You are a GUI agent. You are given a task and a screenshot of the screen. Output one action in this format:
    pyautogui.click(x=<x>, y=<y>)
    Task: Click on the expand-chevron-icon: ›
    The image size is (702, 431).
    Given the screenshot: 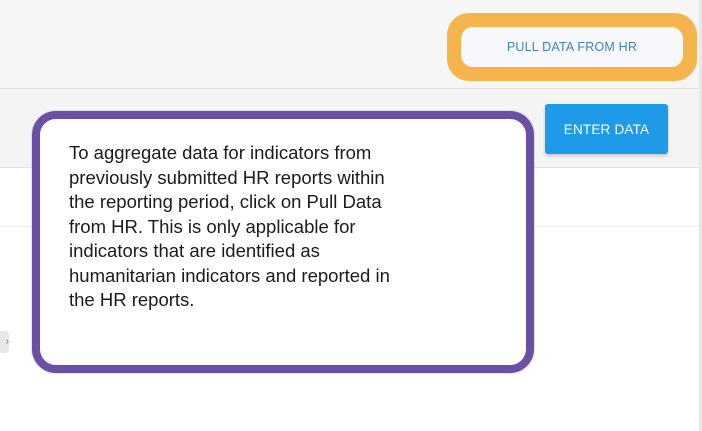 What is the action you would take?
    pyautogui.click(x=4, y=342)
    